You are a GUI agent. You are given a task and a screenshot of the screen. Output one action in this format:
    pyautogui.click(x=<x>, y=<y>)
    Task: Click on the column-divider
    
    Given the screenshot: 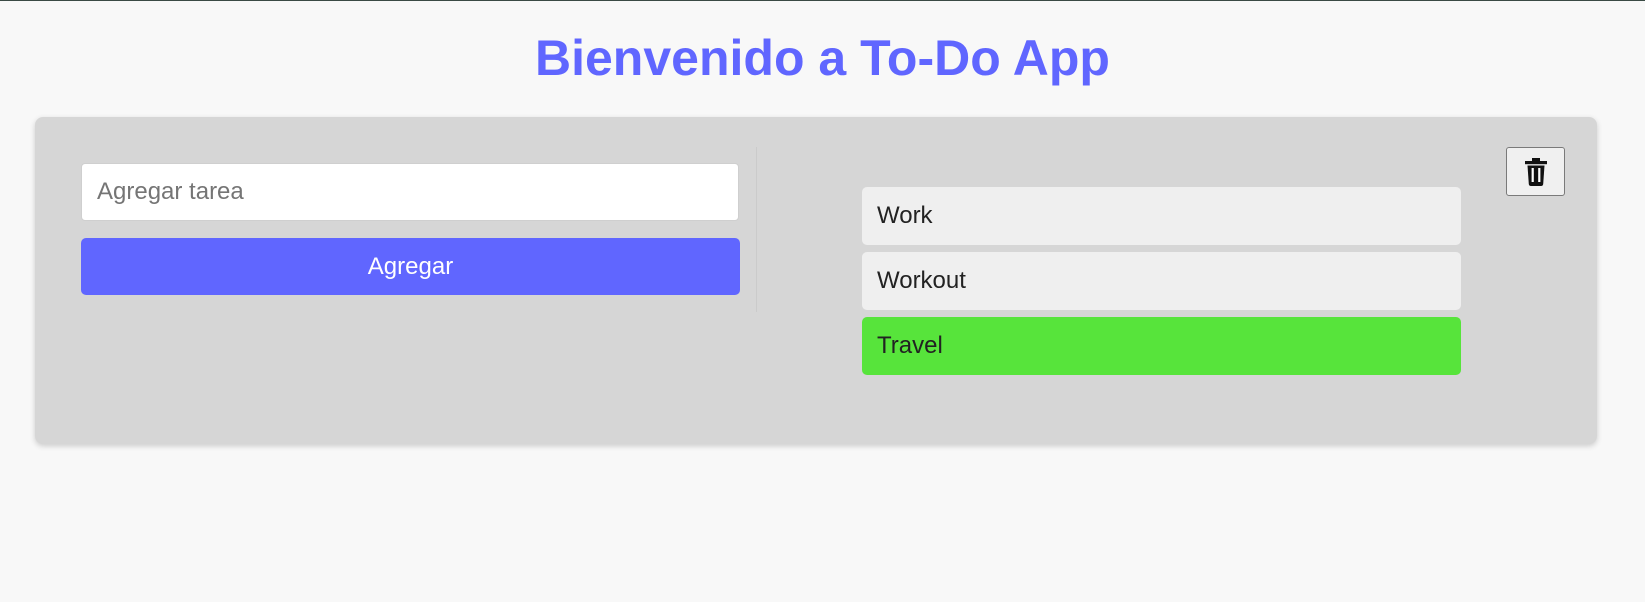 What is the action you would take?
    pyautogui.click(x=756, y=229)
    